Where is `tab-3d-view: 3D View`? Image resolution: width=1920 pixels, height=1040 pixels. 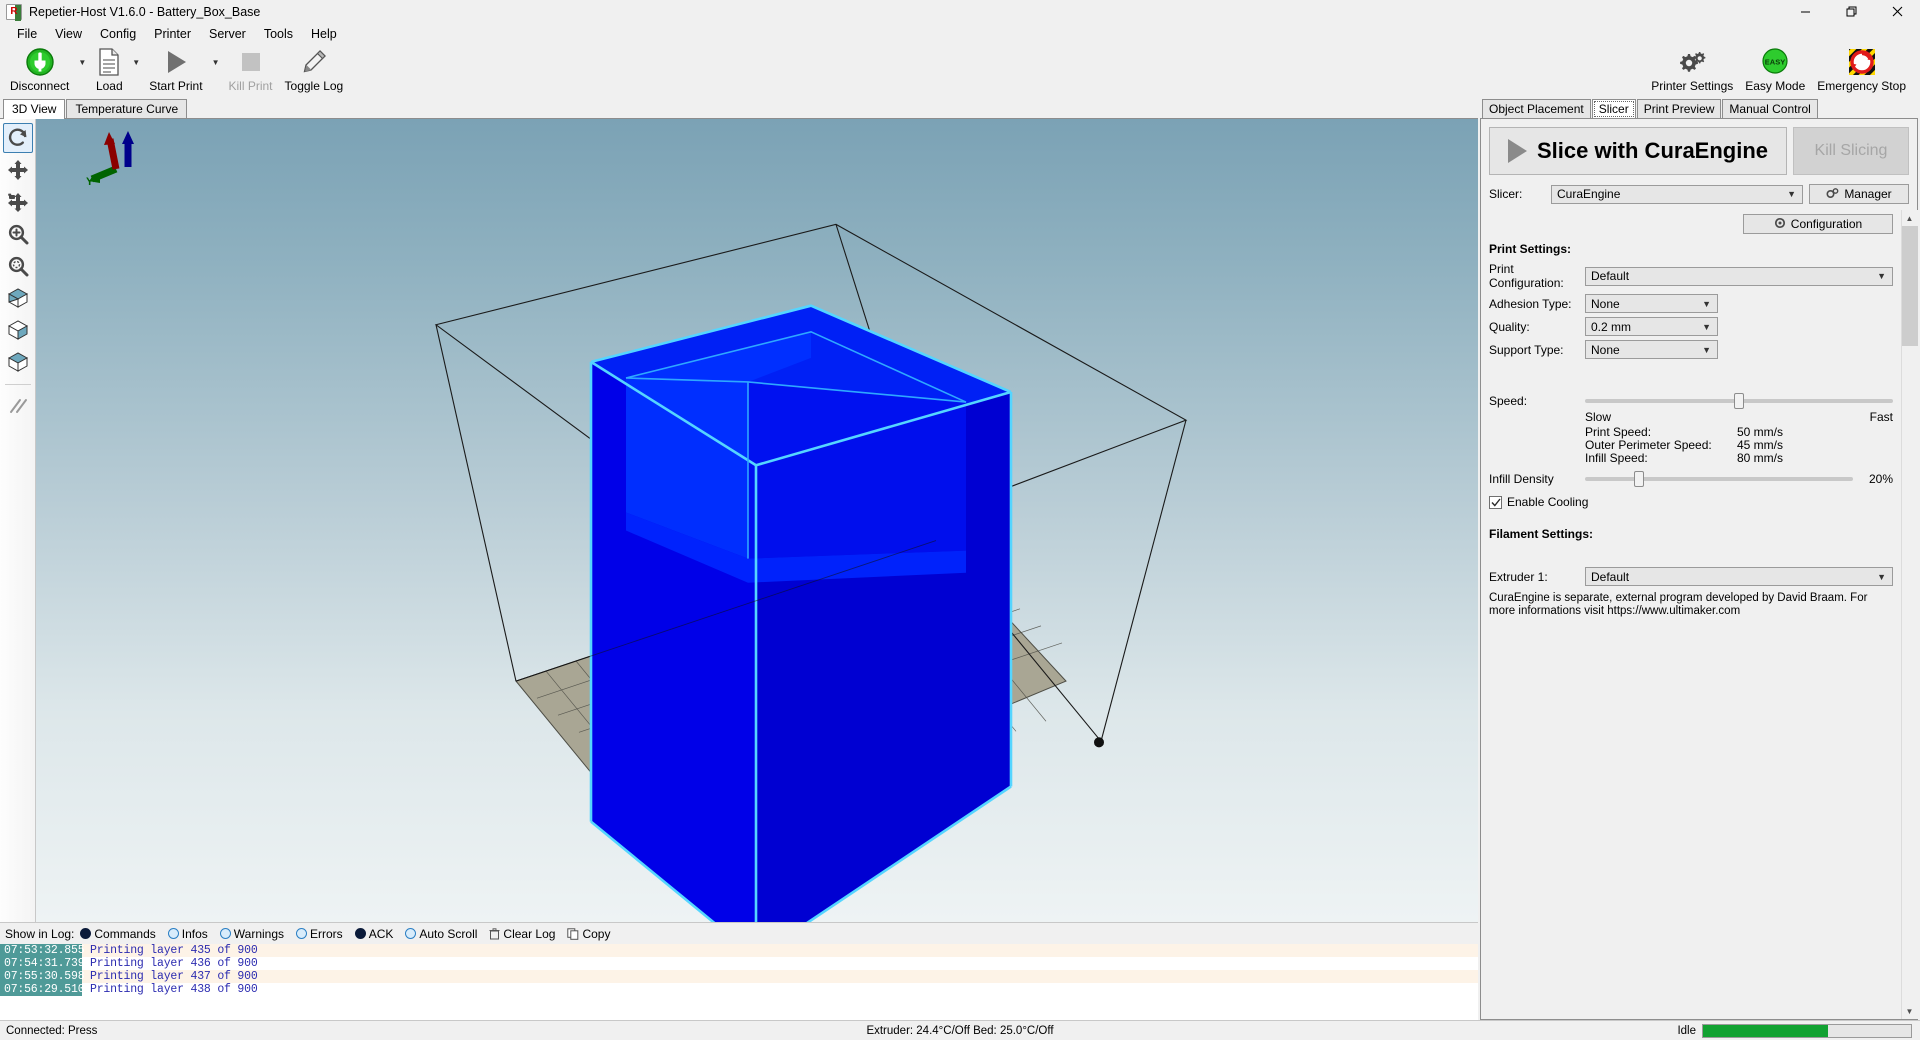
tab-3d-view: 3D View is located at coordinates (34, 109).